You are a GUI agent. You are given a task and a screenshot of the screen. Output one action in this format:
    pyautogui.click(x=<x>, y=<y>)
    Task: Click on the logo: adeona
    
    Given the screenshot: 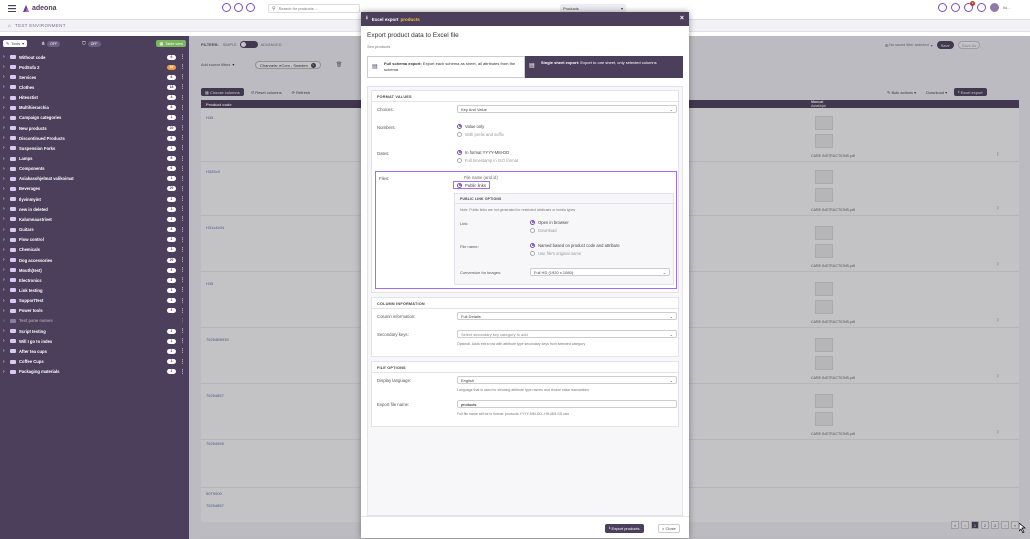 What is the action you would take?
    pyautogui.click(x=39, y=8)
    